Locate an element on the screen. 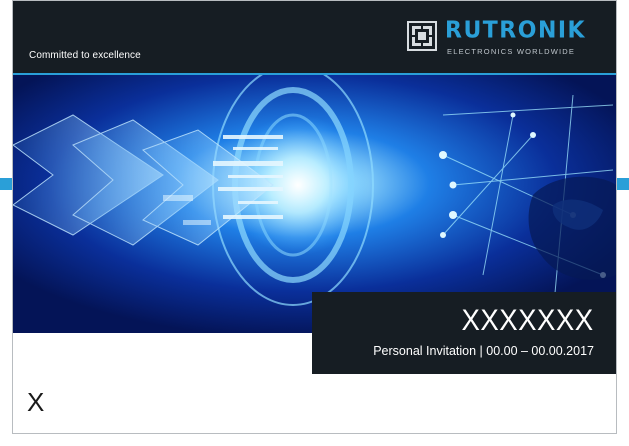 This screenshot has width=629, height=446. invitation-title: XXXXXXX is located at coordinates (527, 320).